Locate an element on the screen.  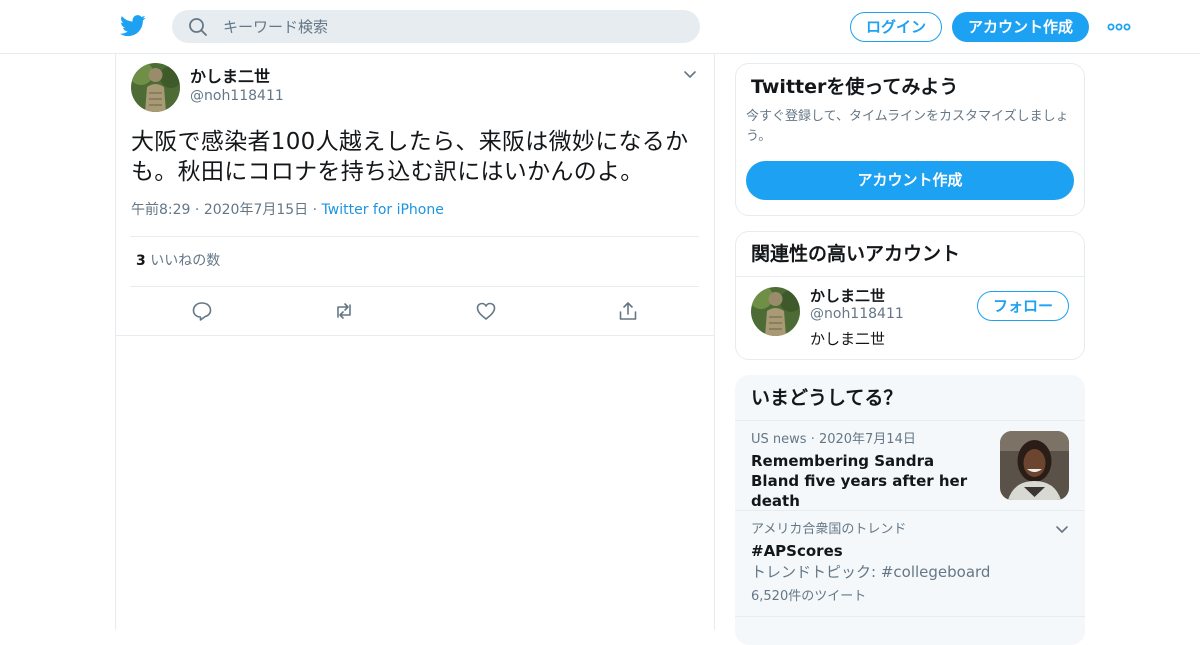
tweet-meta: 午前8:29 · 2020年7月15日 · Twitter for iPhone is located at coordinates (287, 210).